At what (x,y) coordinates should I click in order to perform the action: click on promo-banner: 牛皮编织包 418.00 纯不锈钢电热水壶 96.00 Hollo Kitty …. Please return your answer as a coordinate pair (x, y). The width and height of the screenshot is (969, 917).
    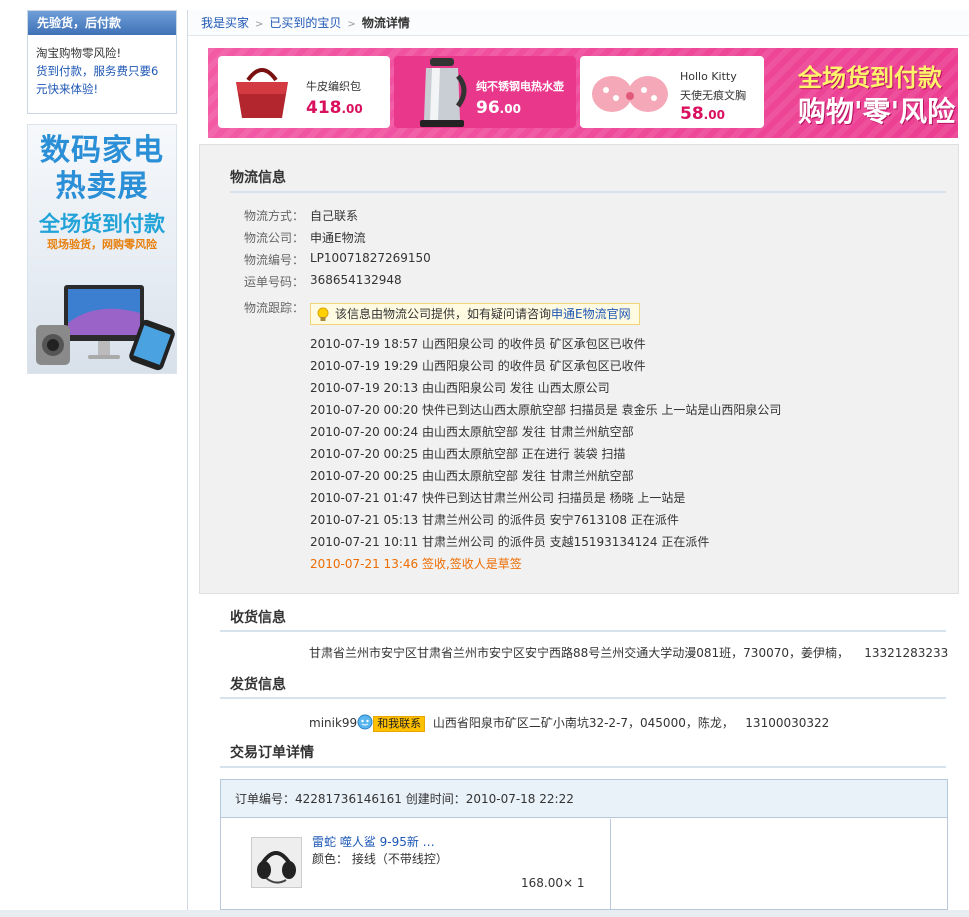
    Looking at the image, I should click on (583, 93).